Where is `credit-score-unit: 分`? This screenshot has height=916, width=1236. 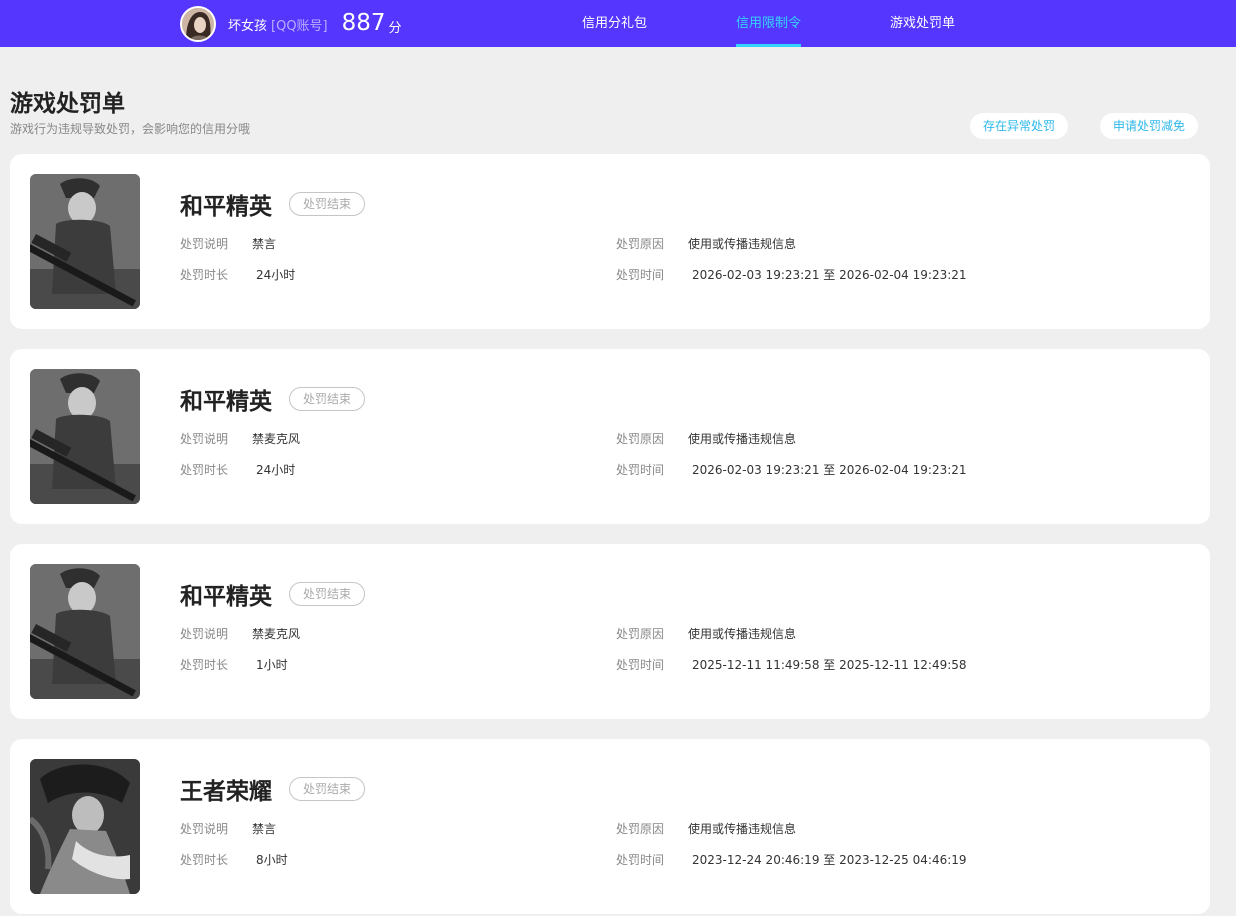
credit-score-unit: 分 is located at coordinates (395, 28).